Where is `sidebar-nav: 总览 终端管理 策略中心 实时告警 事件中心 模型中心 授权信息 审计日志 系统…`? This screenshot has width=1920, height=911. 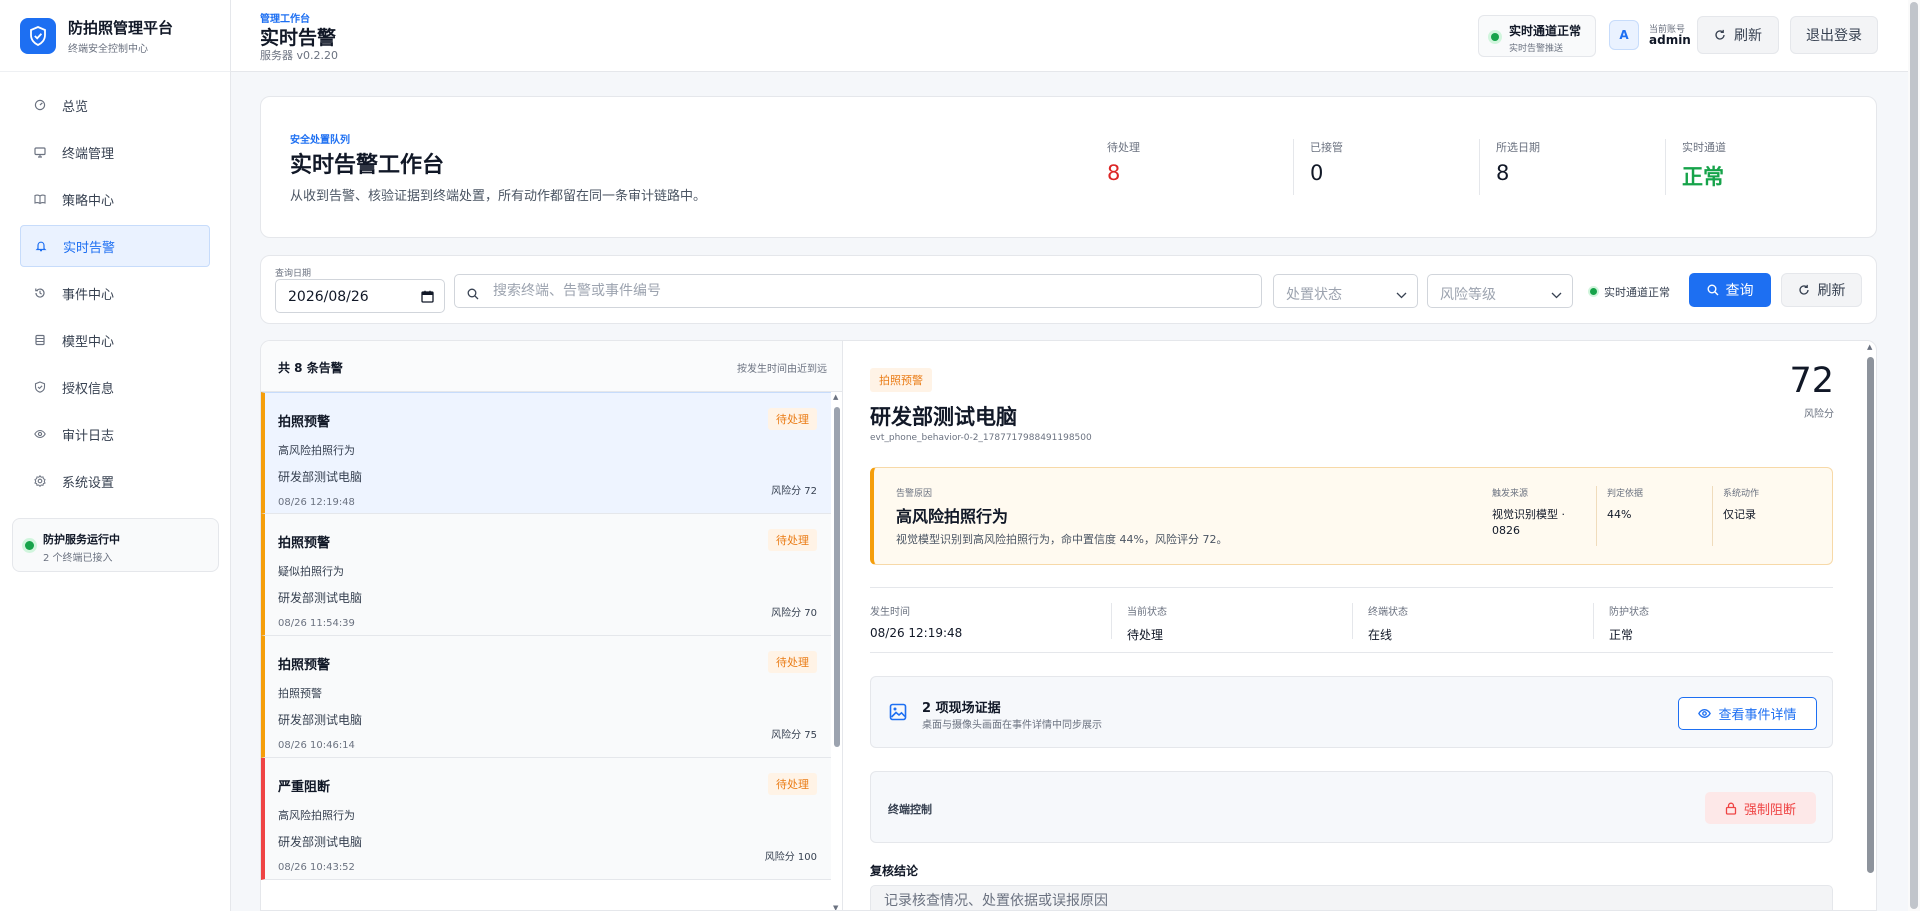
sidebar-nav: 总览 终端管理 策略中心 实时告警 事件中心 模型中心 授权信息 审计日志 系统… is located at coordinates (115, 287).